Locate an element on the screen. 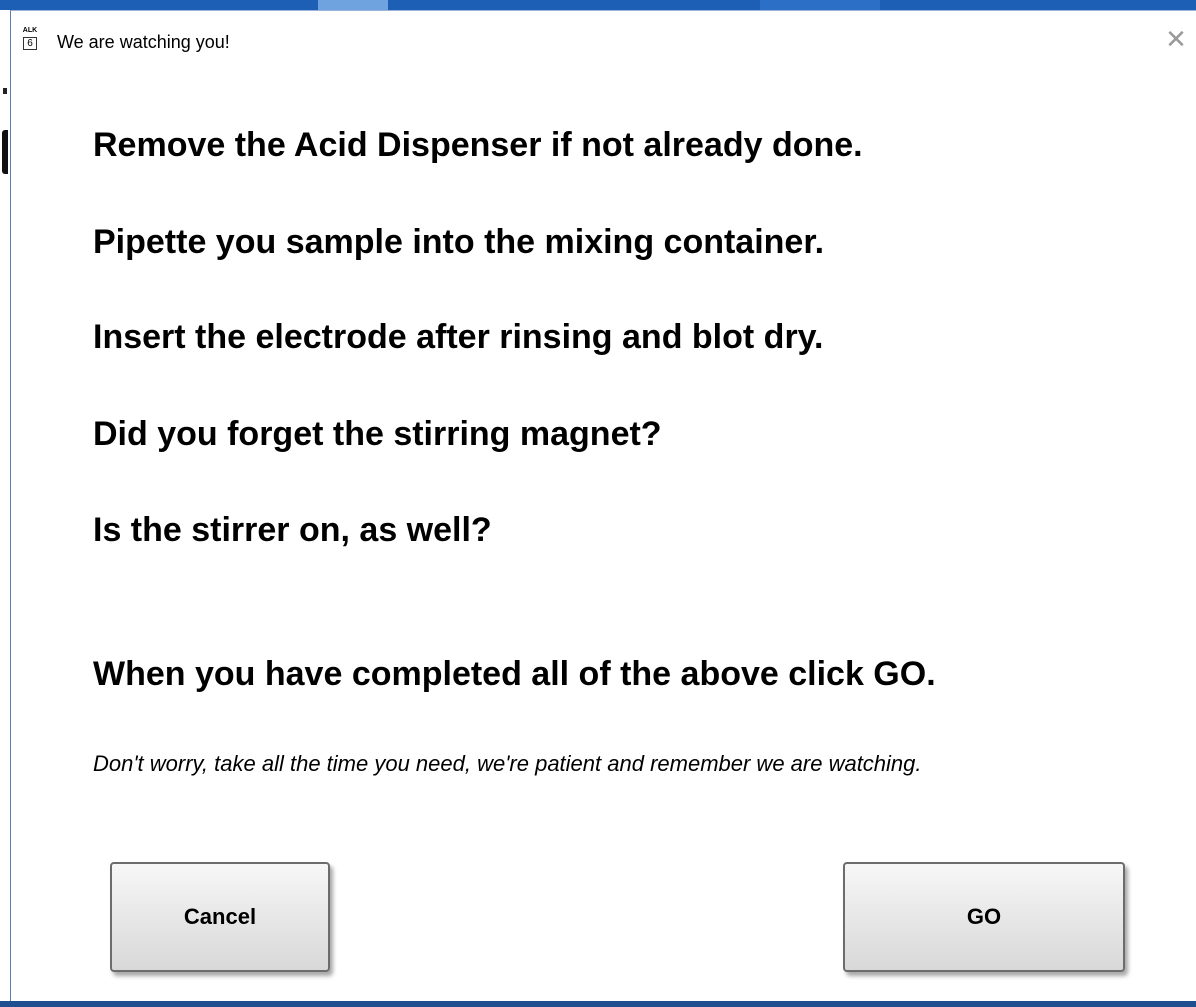 This screenshot has width=1196, height=1007. taskbar-edge is located at coordinates (598, 1004).